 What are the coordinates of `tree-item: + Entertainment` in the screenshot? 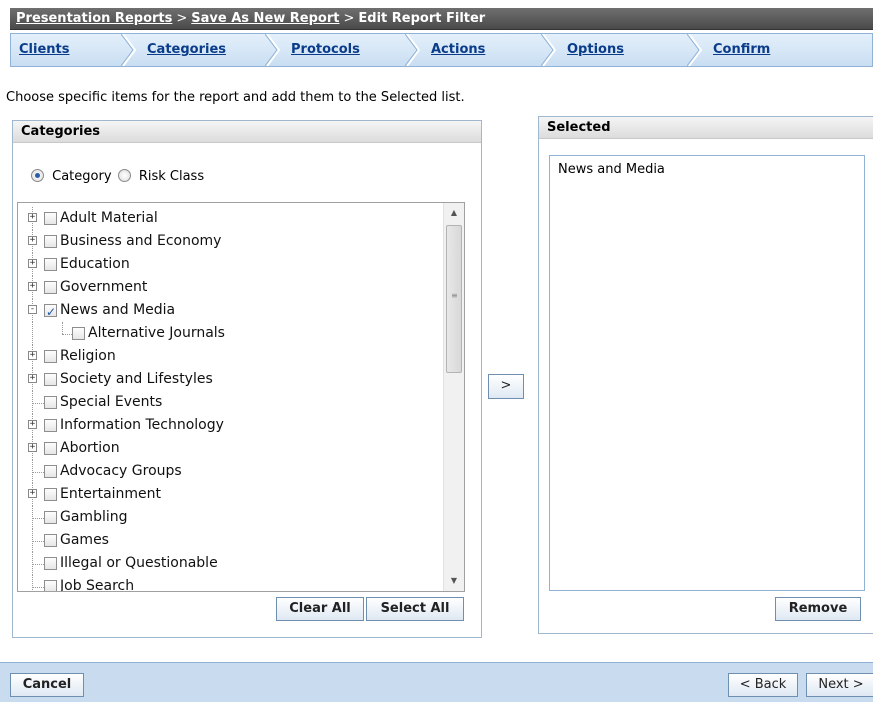 It's located at (228, 494).